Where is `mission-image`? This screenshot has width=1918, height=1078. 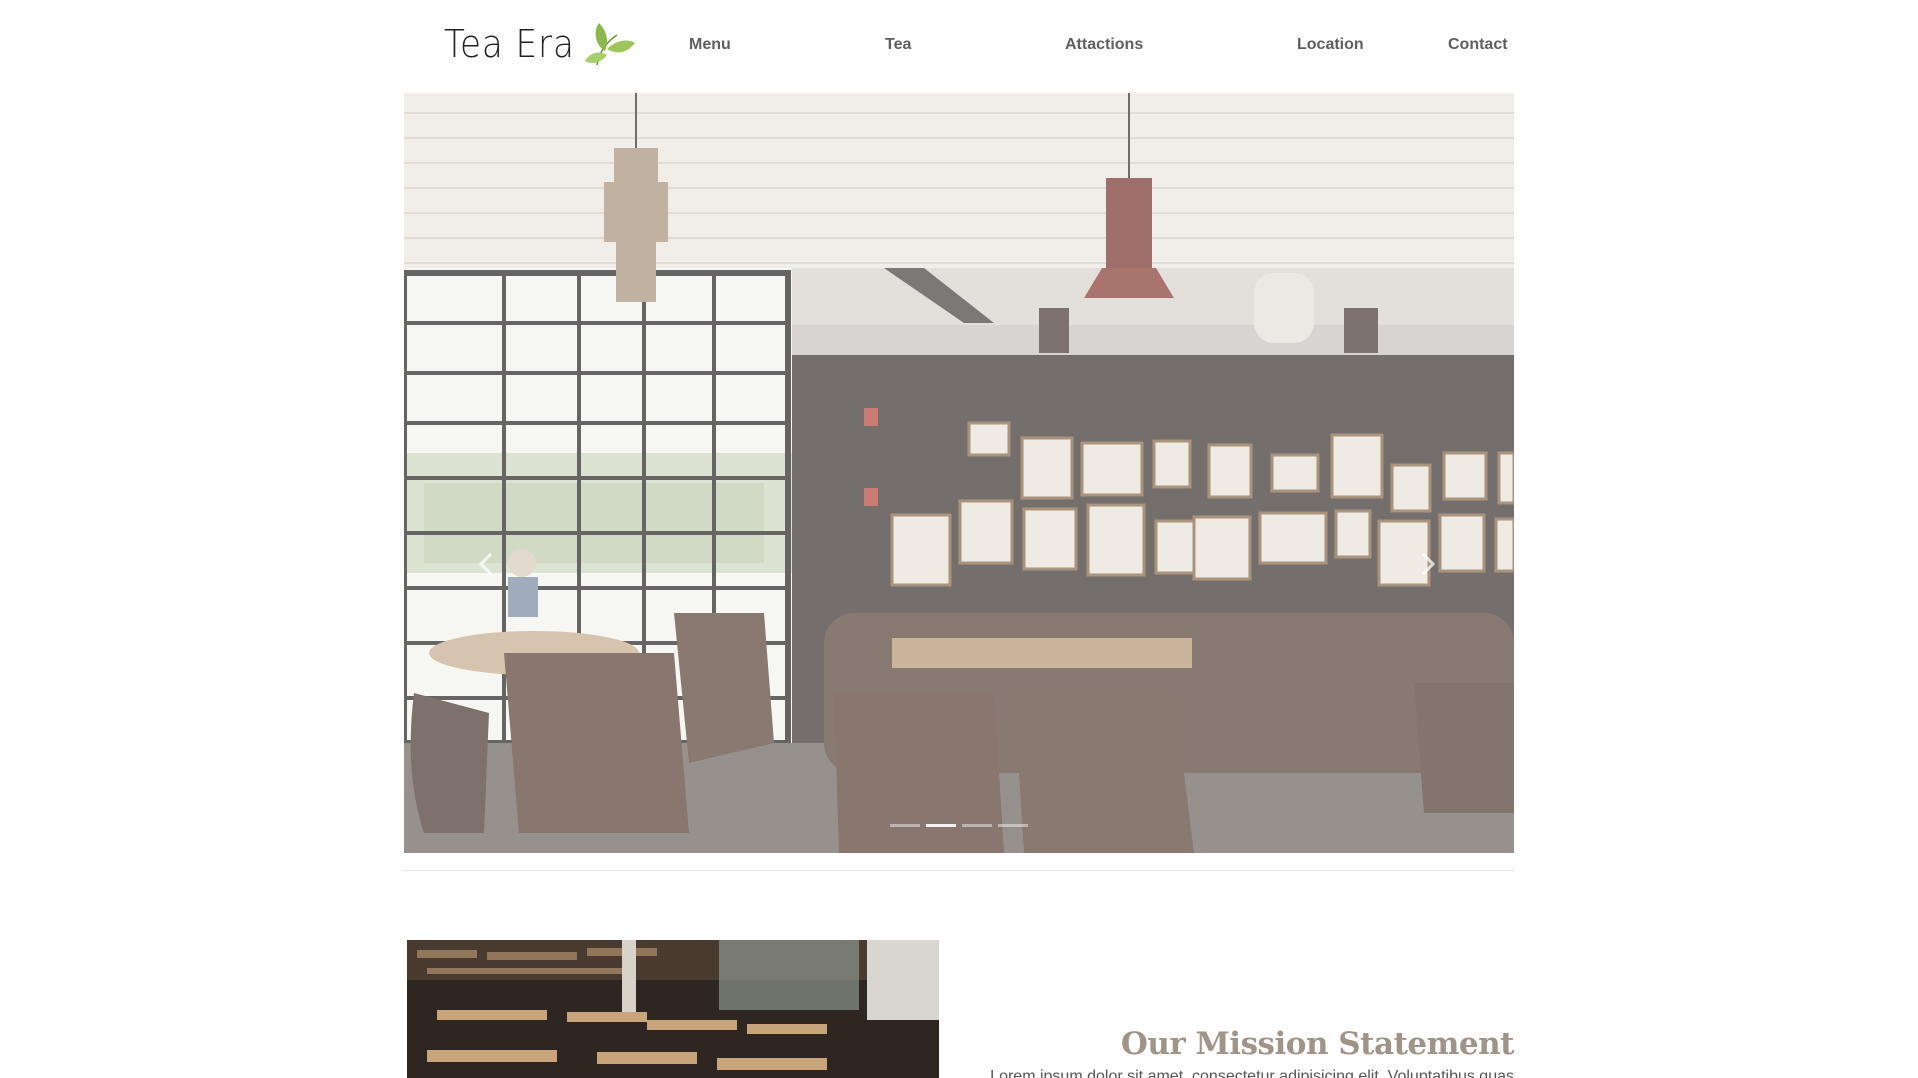 mission-image is located at coordinates (673, 1009).